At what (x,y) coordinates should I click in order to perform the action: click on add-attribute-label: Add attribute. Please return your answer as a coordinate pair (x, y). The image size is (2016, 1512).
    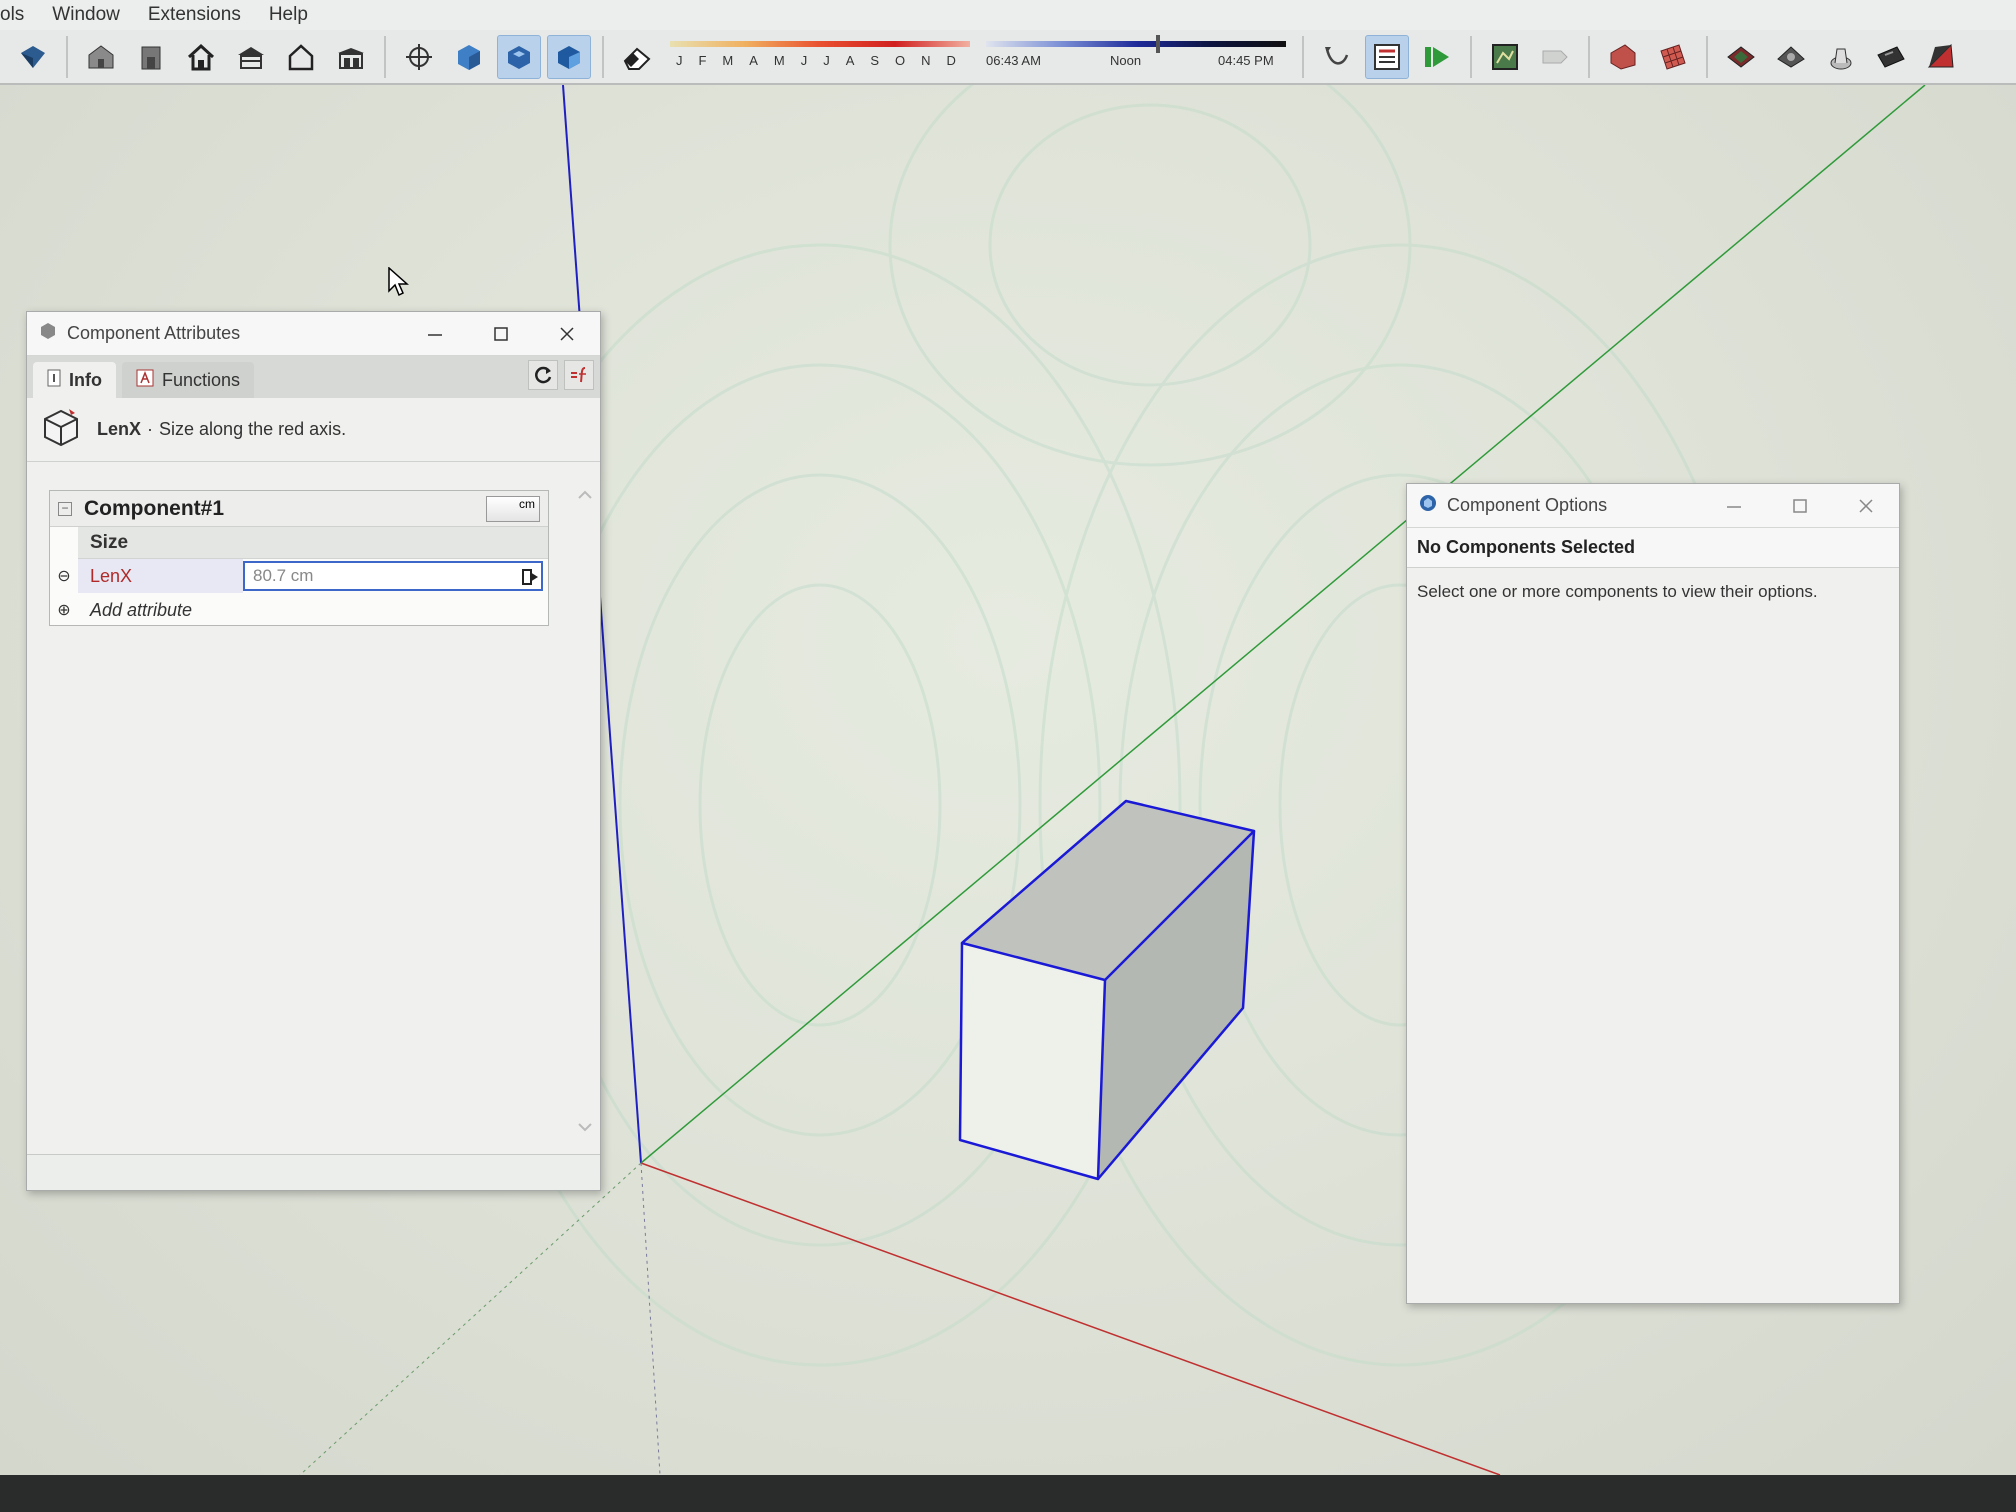
    Looking at the image, I should click on (135, 610).